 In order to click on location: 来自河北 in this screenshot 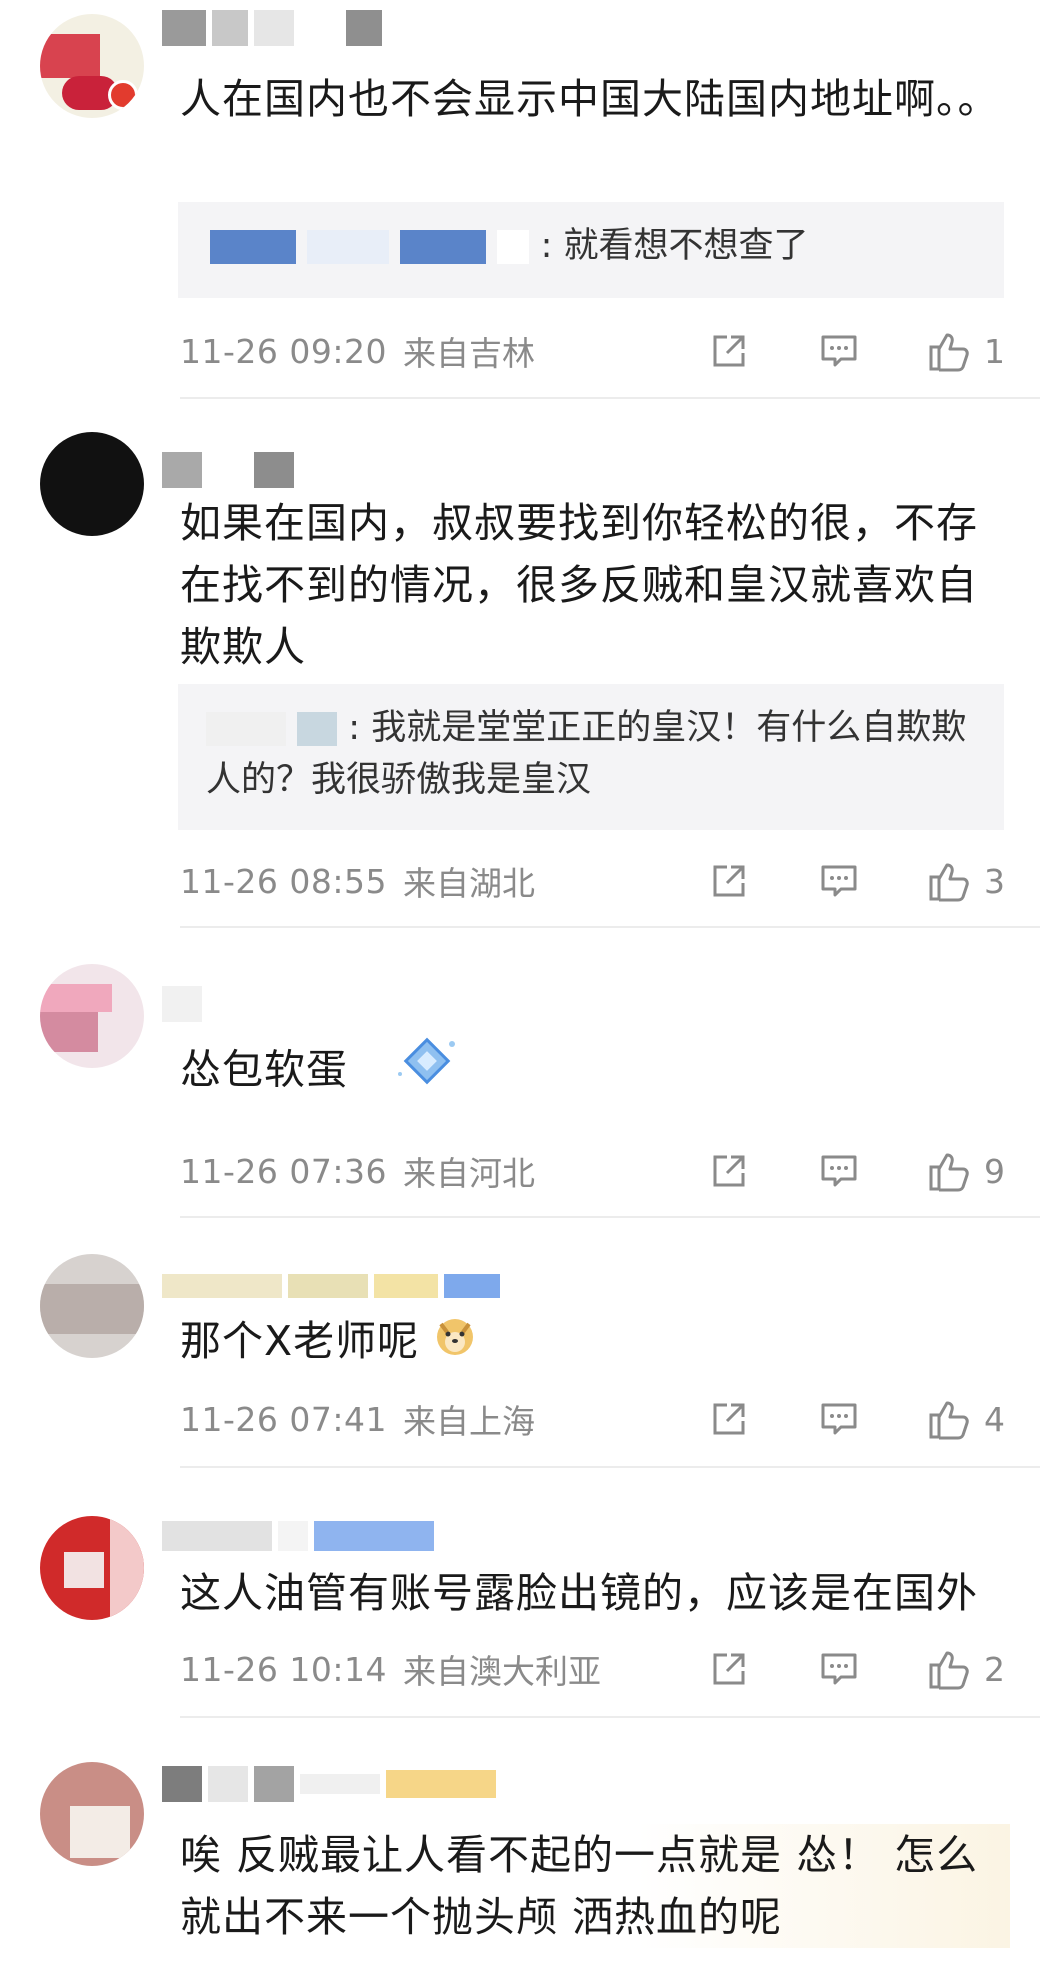, I will do `click(468, 1173)`.